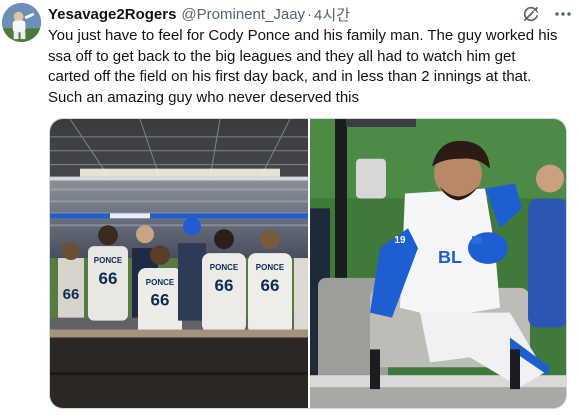  I want to click on tweet-header: Yesavage2Rogers @Prominent_Jaay · 4시간, so click(199, 14).